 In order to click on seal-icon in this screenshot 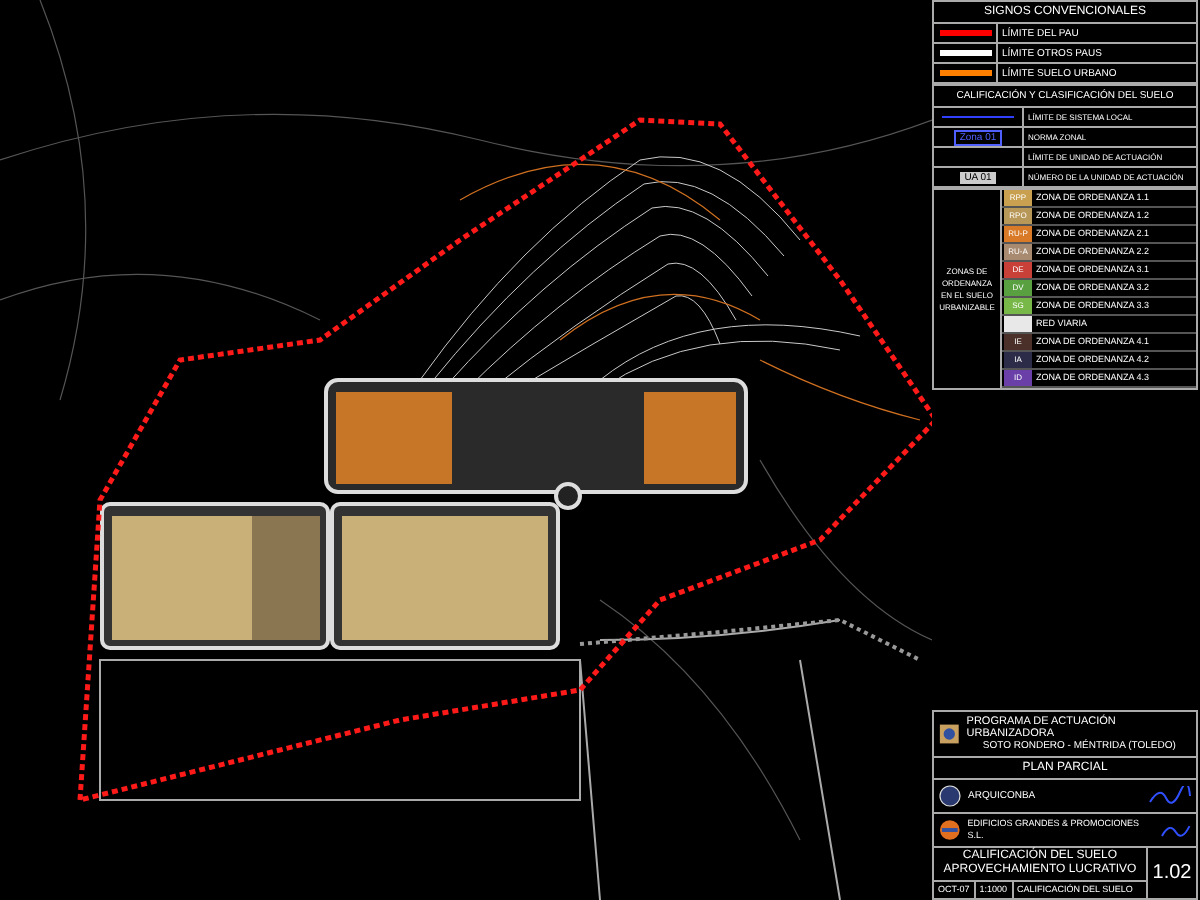, I will do `click(950, 796)`.